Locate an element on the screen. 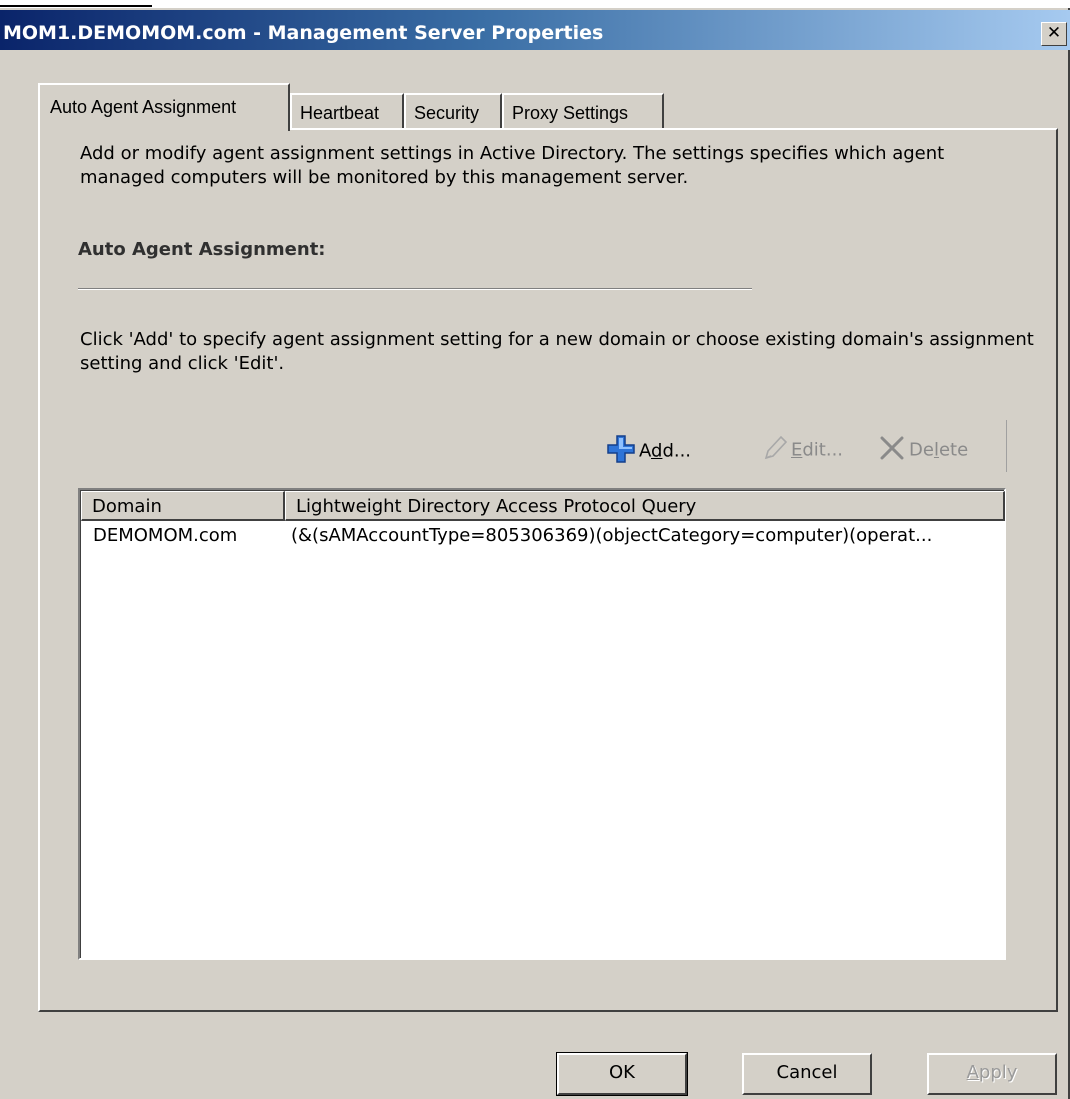 This screenshot has width=1070, height=1099. tab-label: Proxy Settings is located at coordinates (570, 113).